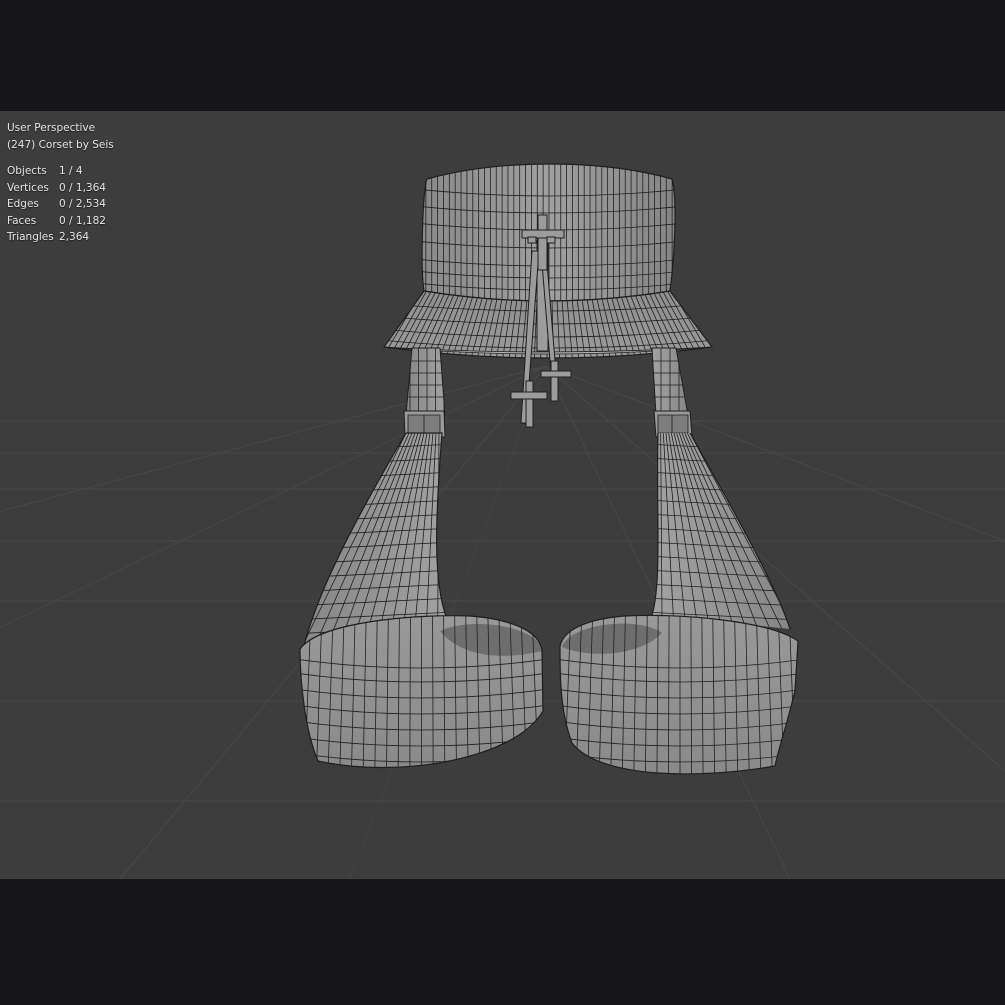  I want to click on stat-vertices: Vertices 0 / 1,364, so click(56, 187).